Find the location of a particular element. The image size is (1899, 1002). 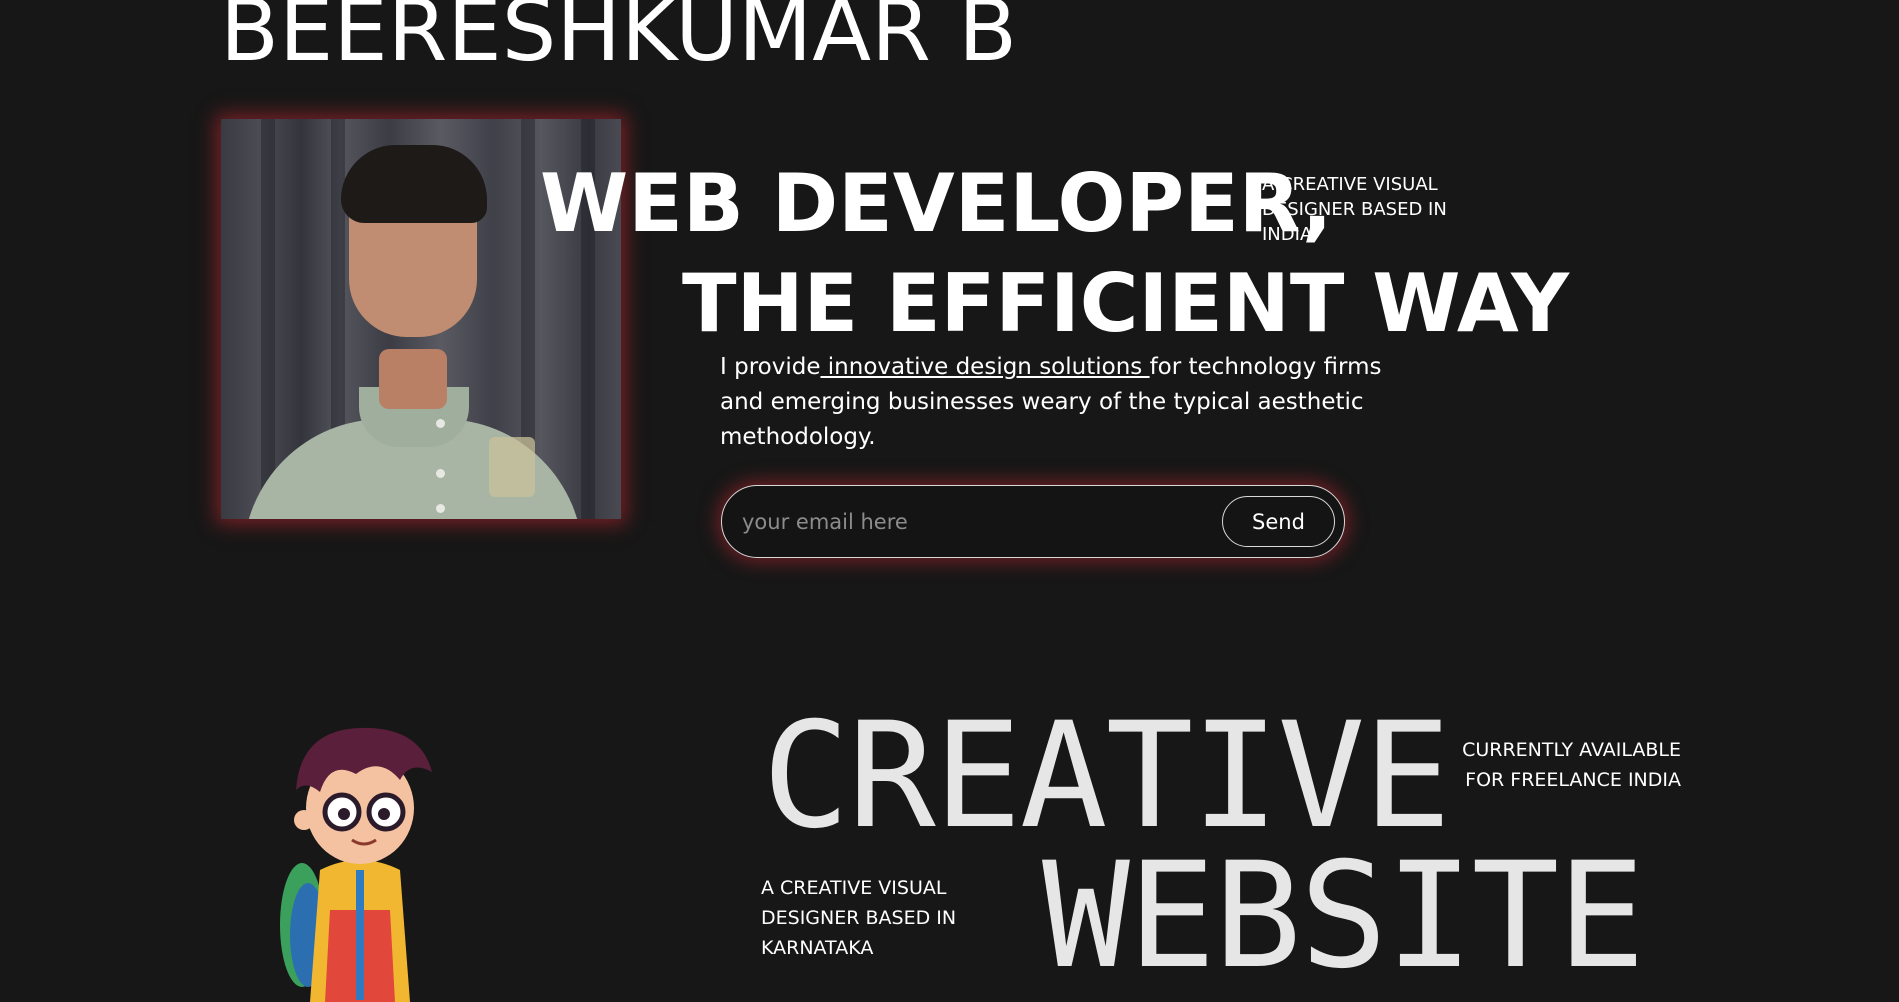

availability-text: CURRENTLY AVAILABLE FOR FREELANCE INDIA is located at coordinates (1571, 765).